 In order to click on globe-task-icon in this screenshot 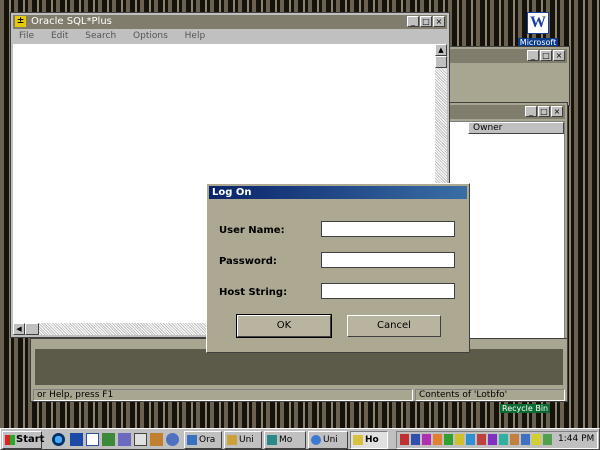, I will do `click(316, 440)`.